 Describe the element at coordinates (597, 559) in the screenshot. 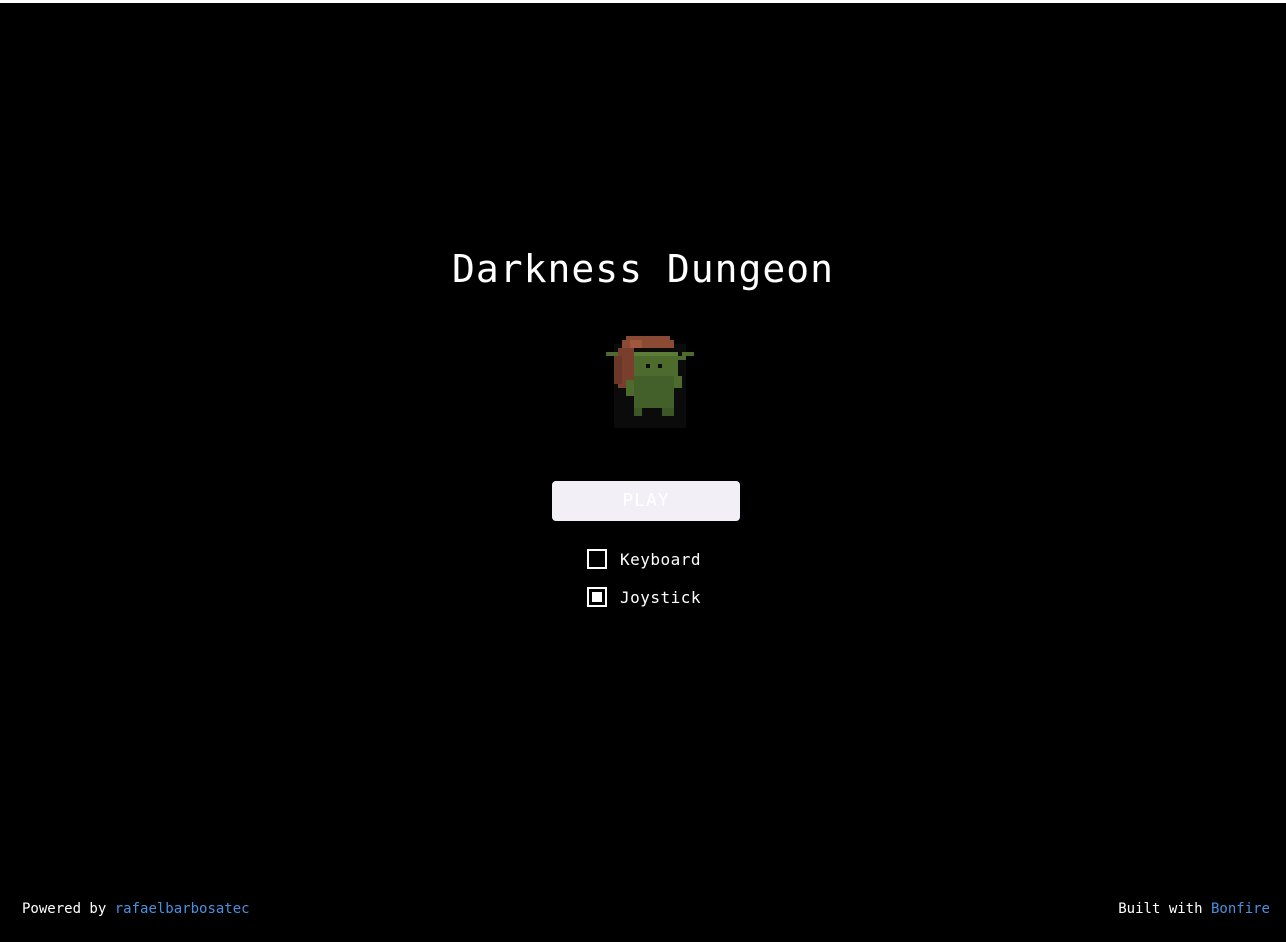

I see `keyboard-checkbox` at that location.